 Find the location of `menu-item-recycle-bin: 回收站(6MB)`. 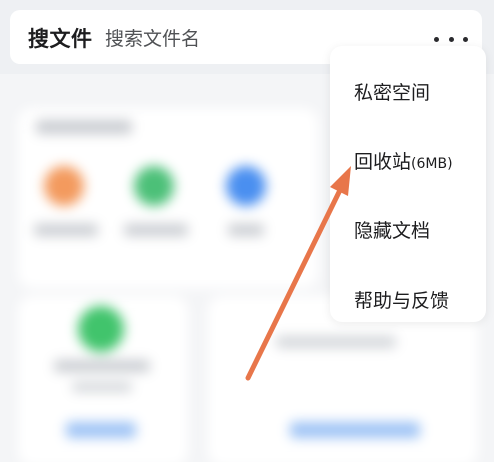

menu-item-recycle-bin: 回收站(6MB) is located at coordinates (403, 162).